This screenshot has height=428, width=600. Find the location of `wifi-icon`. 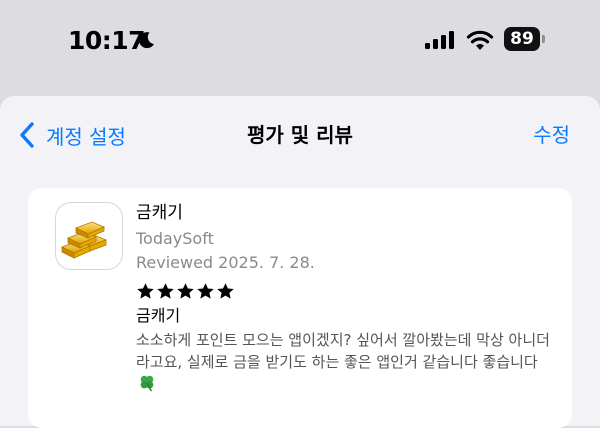

wifi-icon is located at coordinates (480, 40).